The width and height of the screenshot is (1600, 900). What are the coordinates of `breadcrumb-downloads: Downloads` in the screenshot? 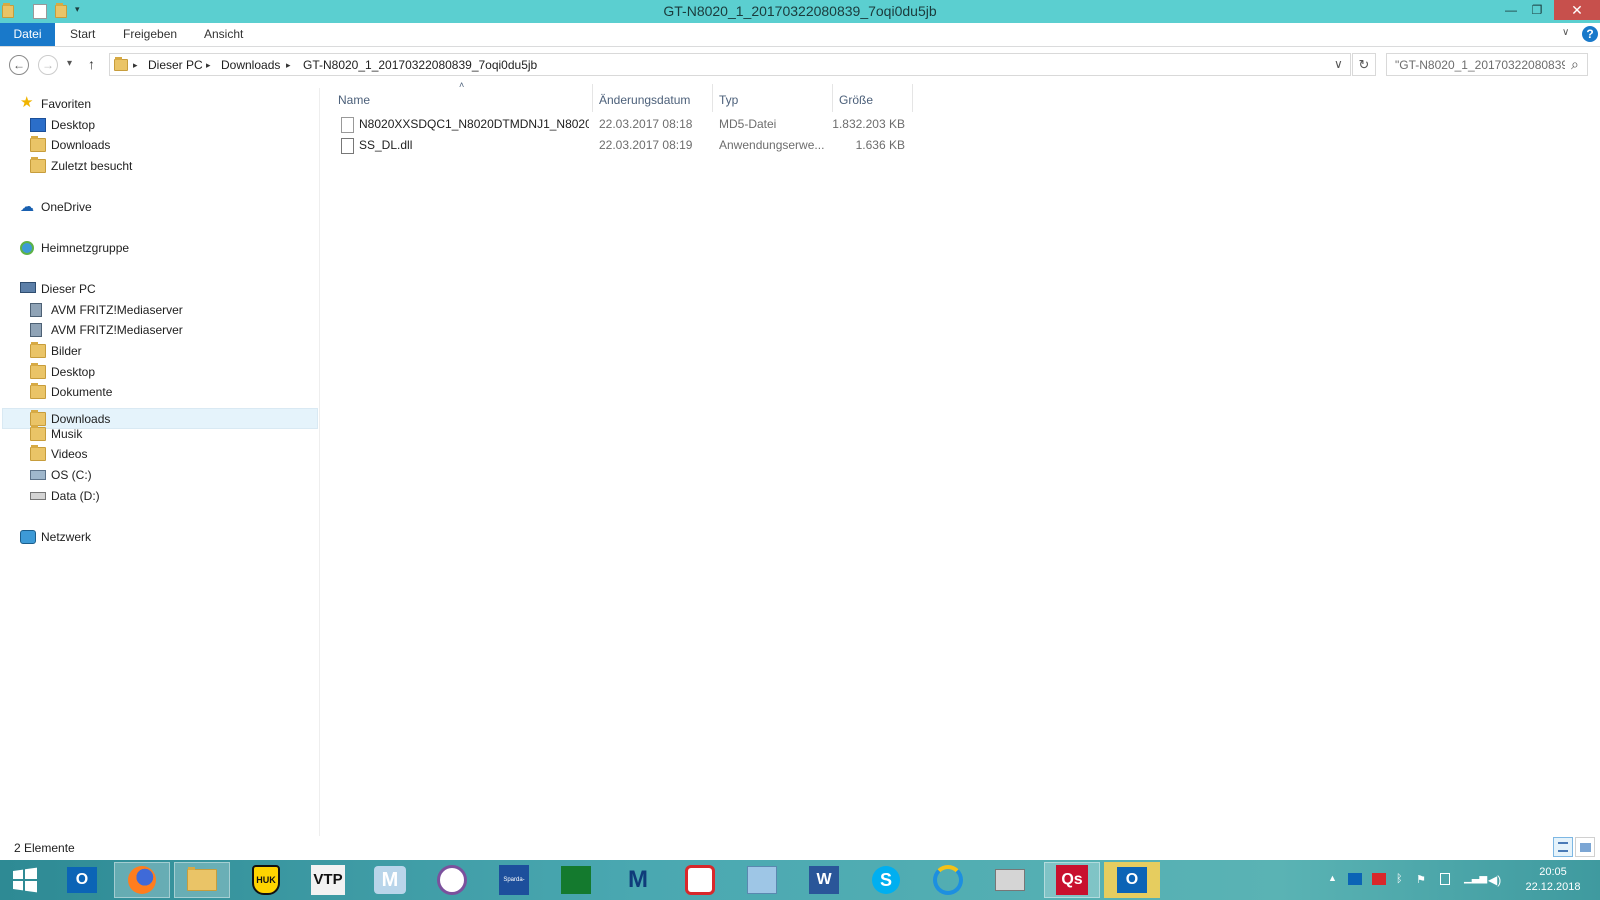 It's located at (250, 65).